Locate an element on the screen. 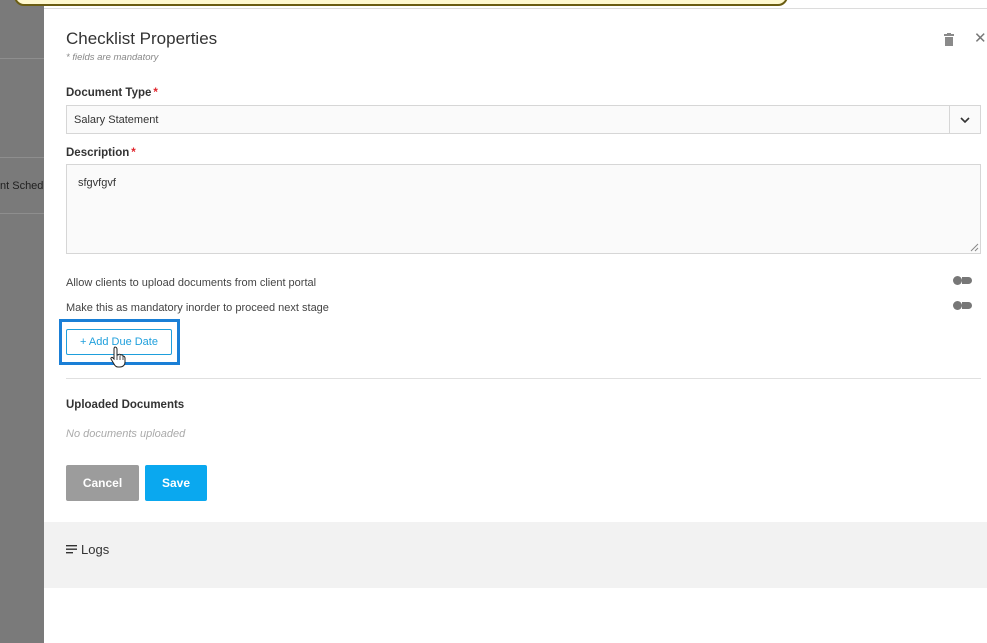 The height and width of the screenshot is (643, 987). document-type-label-text: Document Type is located at coordinates (109, 93).